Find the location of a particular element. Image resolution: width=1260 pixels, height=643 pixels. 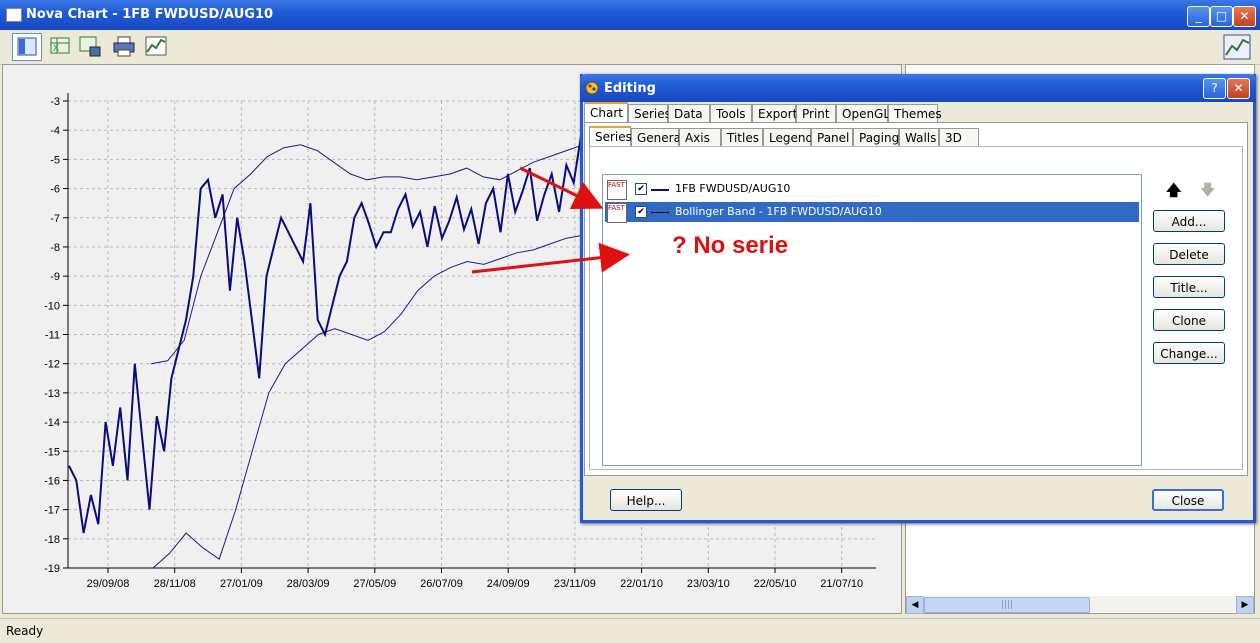

status-bar: Ready is located at coordinates (630, 630).